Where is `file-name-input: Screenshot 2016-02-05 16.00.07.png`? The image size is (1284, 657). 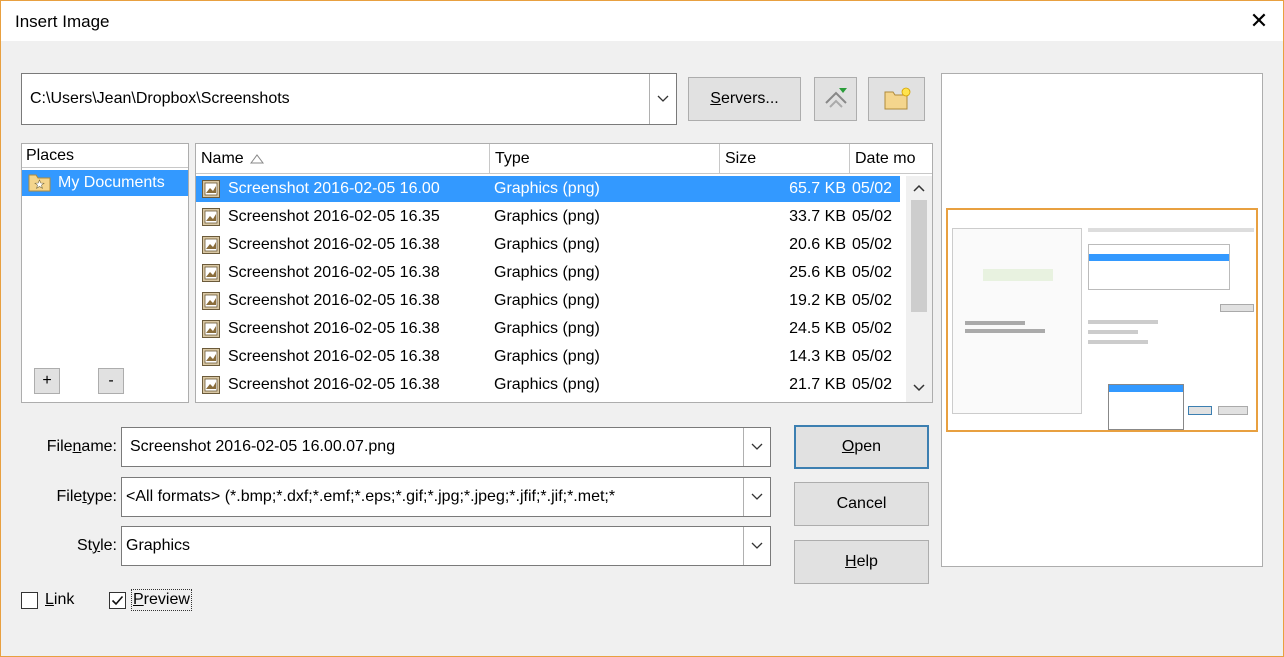
file-name-input: Screenshot 2016-02-05 16.00.07.png is located at coordinates (262, 447).